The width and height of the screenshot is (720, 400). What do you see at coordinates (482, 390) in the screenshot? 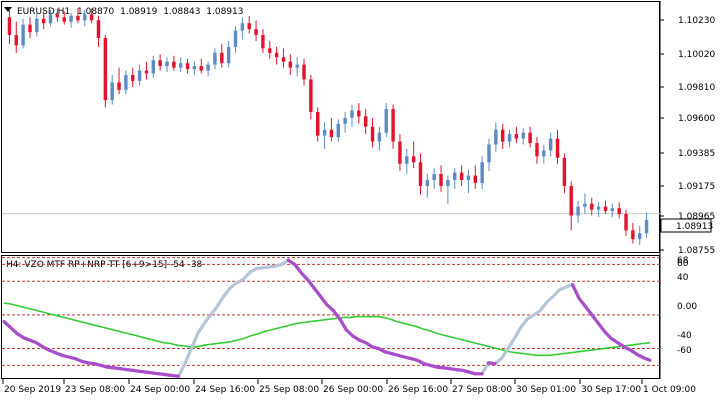
I see `time-label: 27 Sep 08:00` at bounding box center [482, 390].